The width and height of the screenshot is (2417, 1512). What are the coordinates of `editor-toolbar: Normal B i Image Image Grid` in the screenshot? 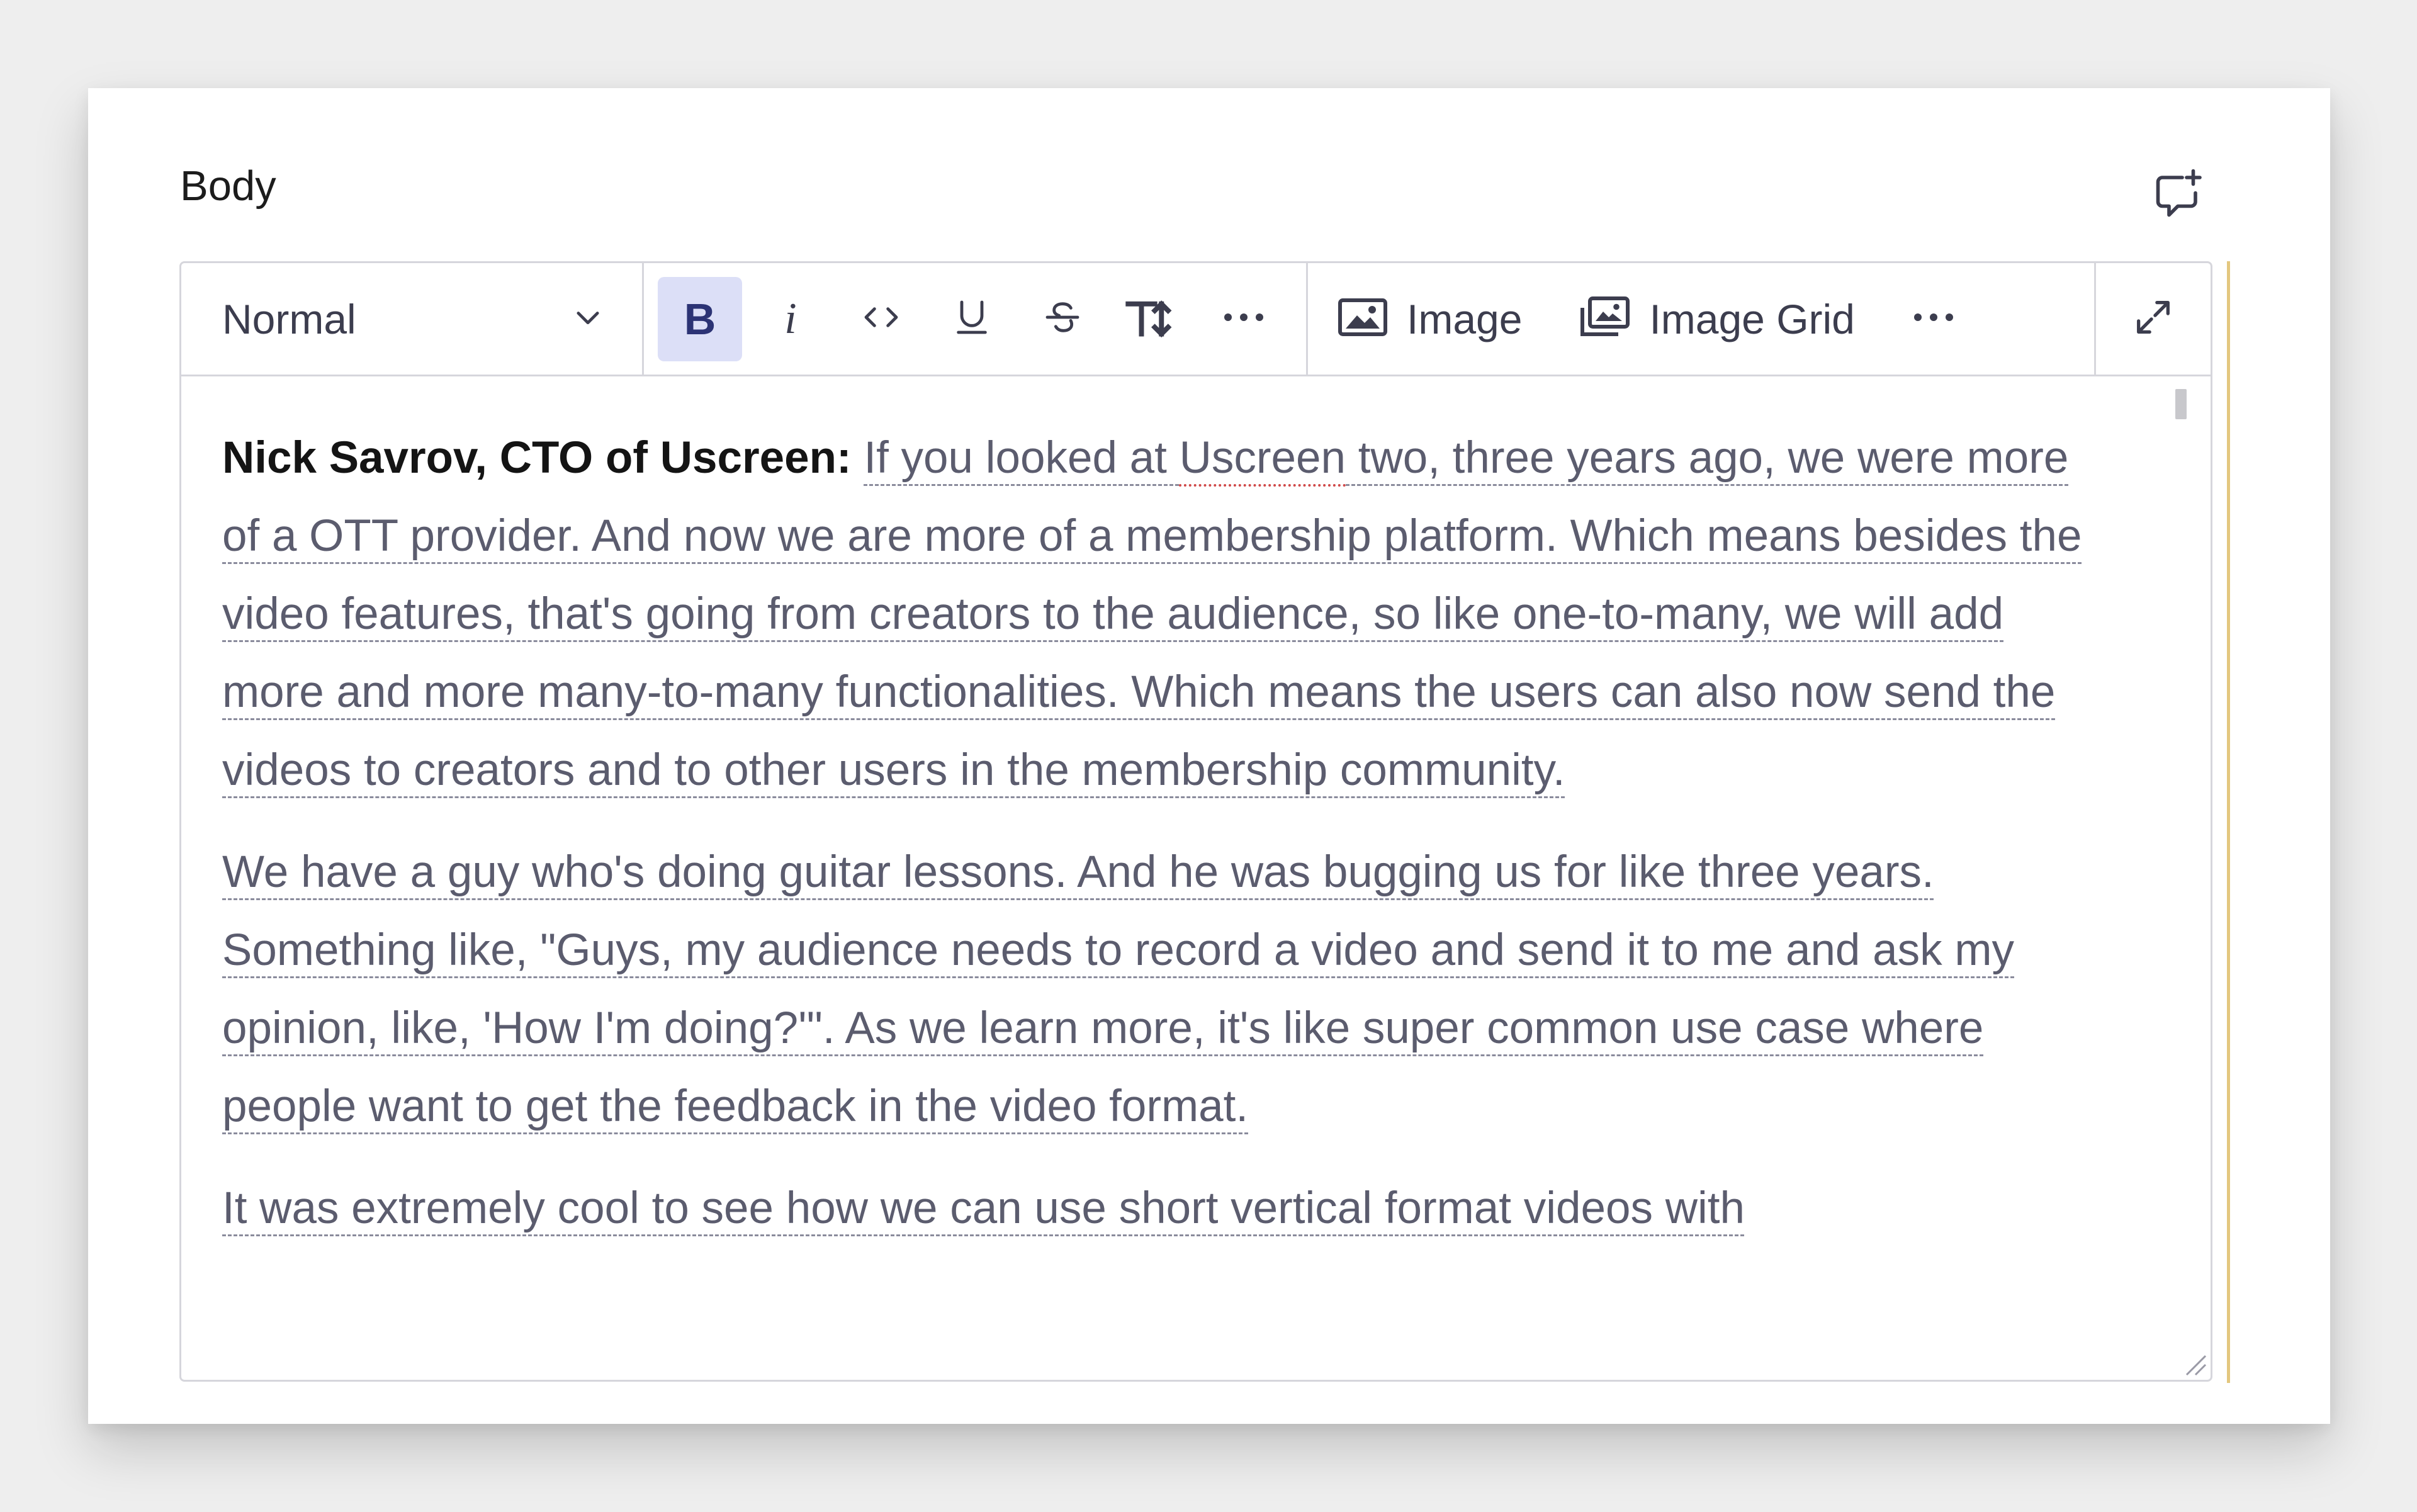 It's located at (1196, 319).